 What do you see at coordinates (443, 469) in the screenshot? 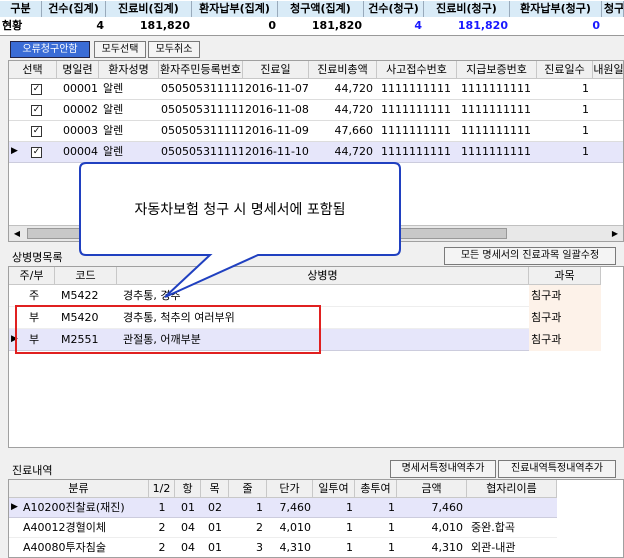
I see `add-statement-item-button: 명세서특정내역추가` at bounding box center [443, 469].